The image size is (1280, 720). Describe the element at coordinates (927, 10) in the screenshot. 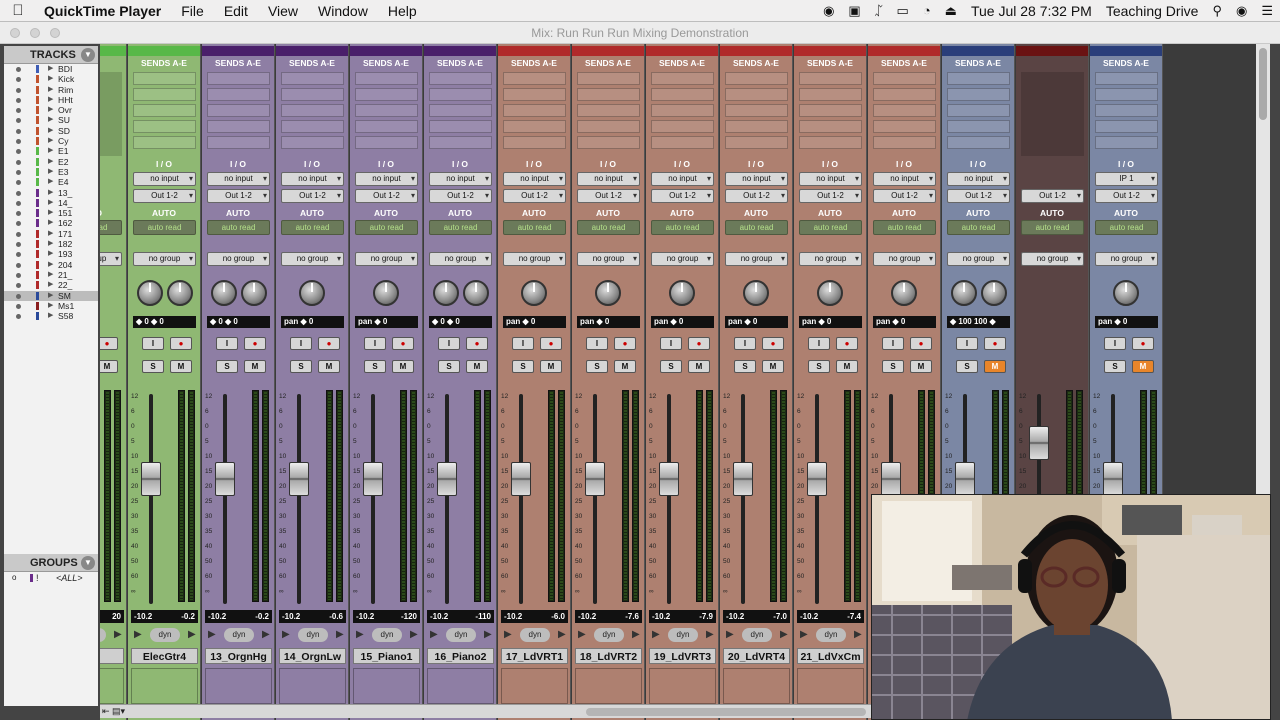

I see `wifi-icon: ◔` at that location.